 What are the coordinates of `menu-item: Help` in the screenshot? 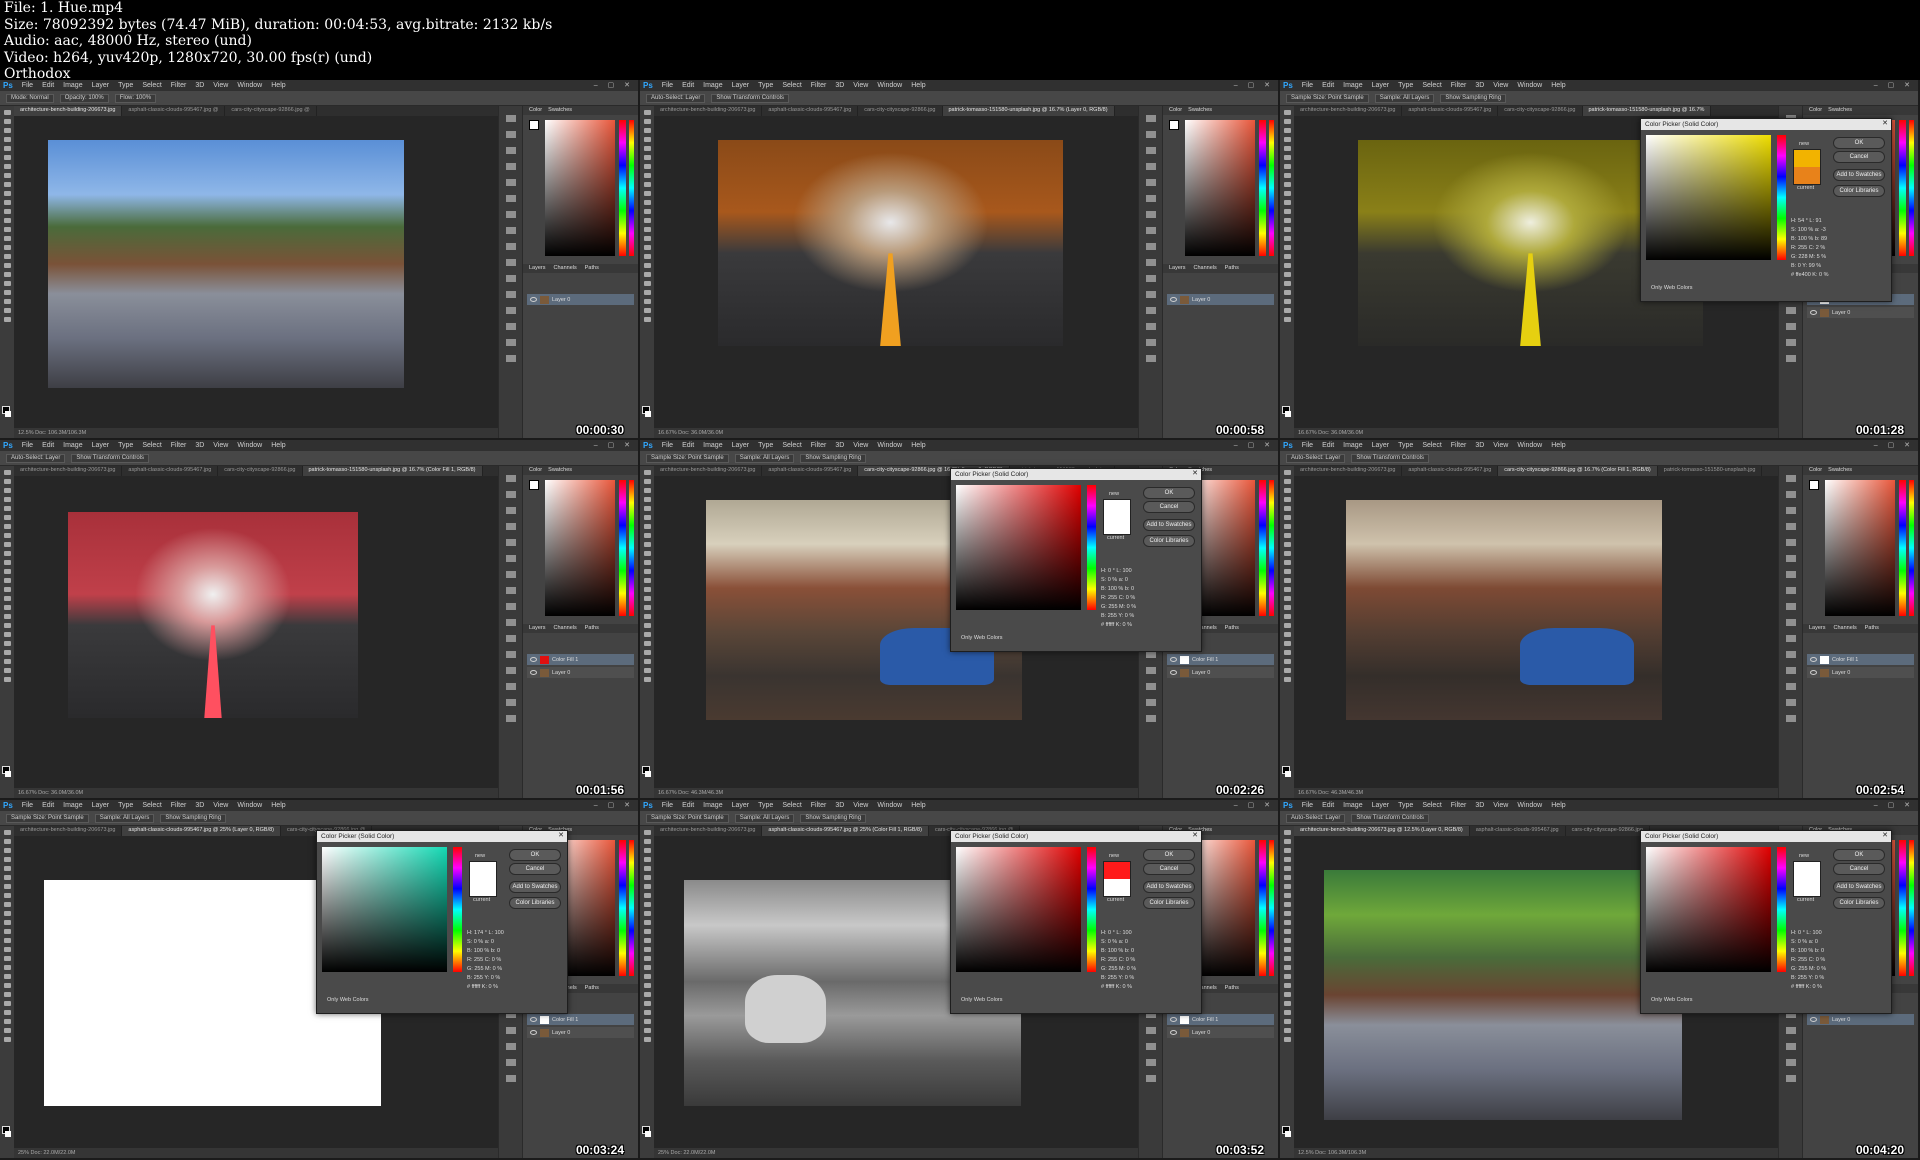 It's located at (1558, 445).